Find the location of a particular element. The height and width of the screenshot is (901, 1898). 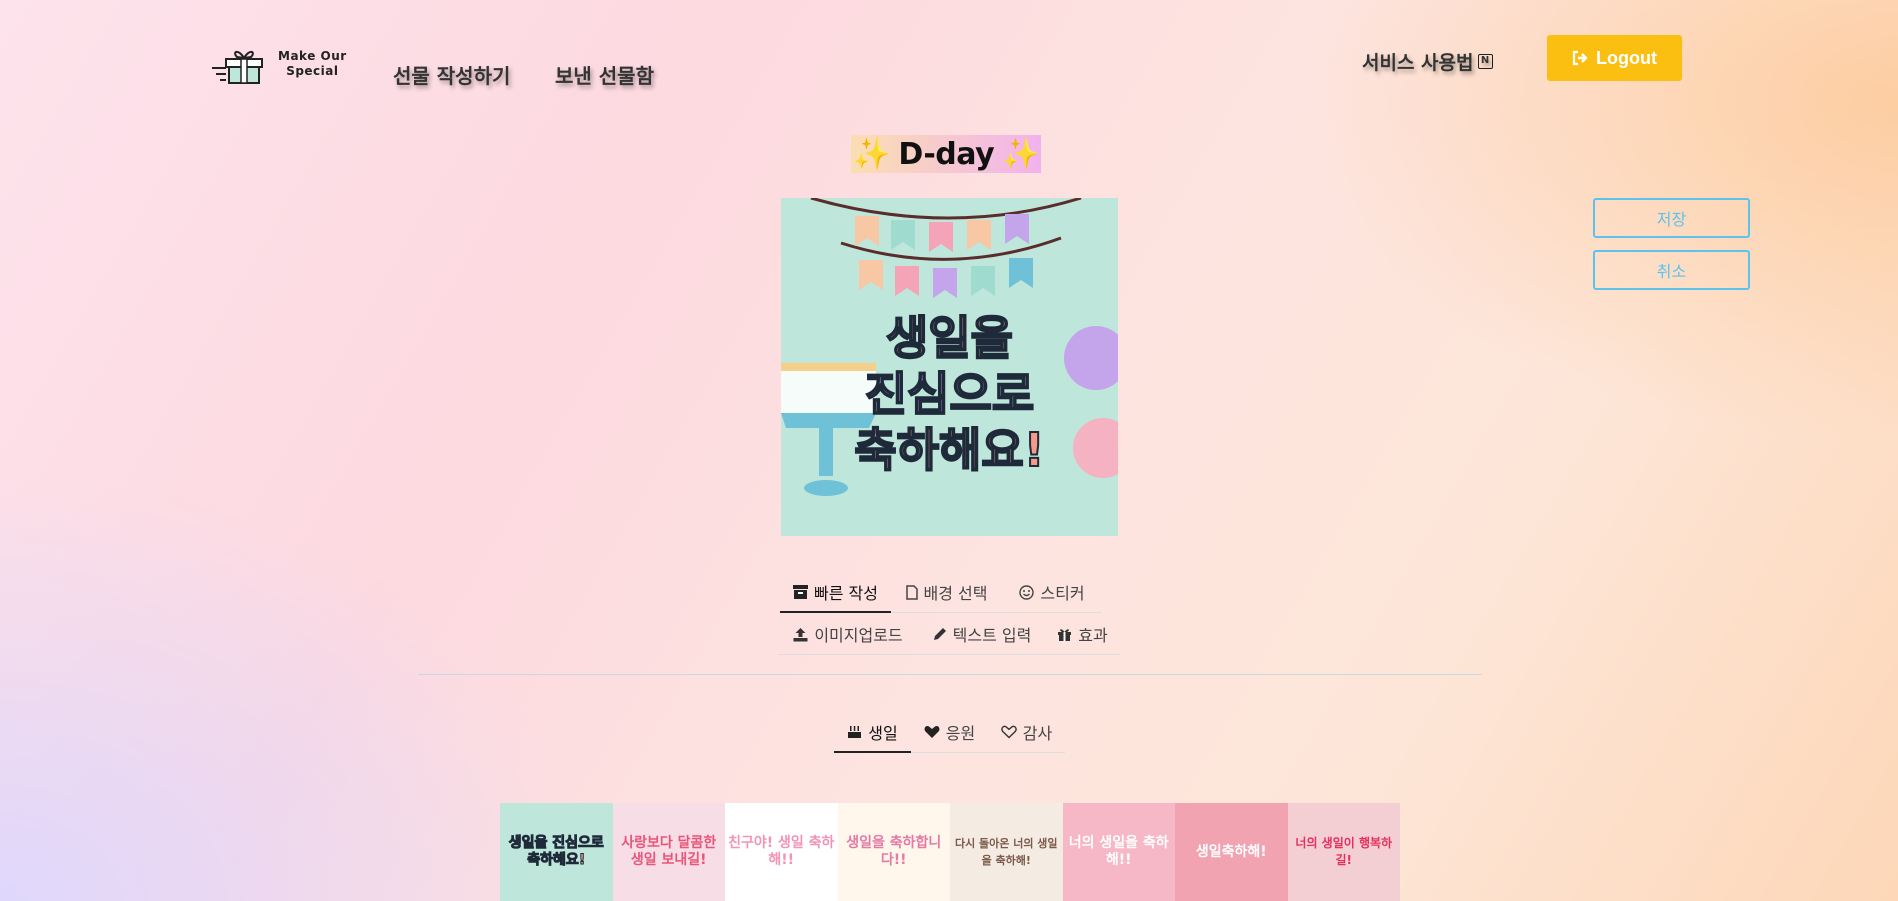

template-thumbnail: 너의 생일이 행복하길! is located at coordinates (1343, 852).